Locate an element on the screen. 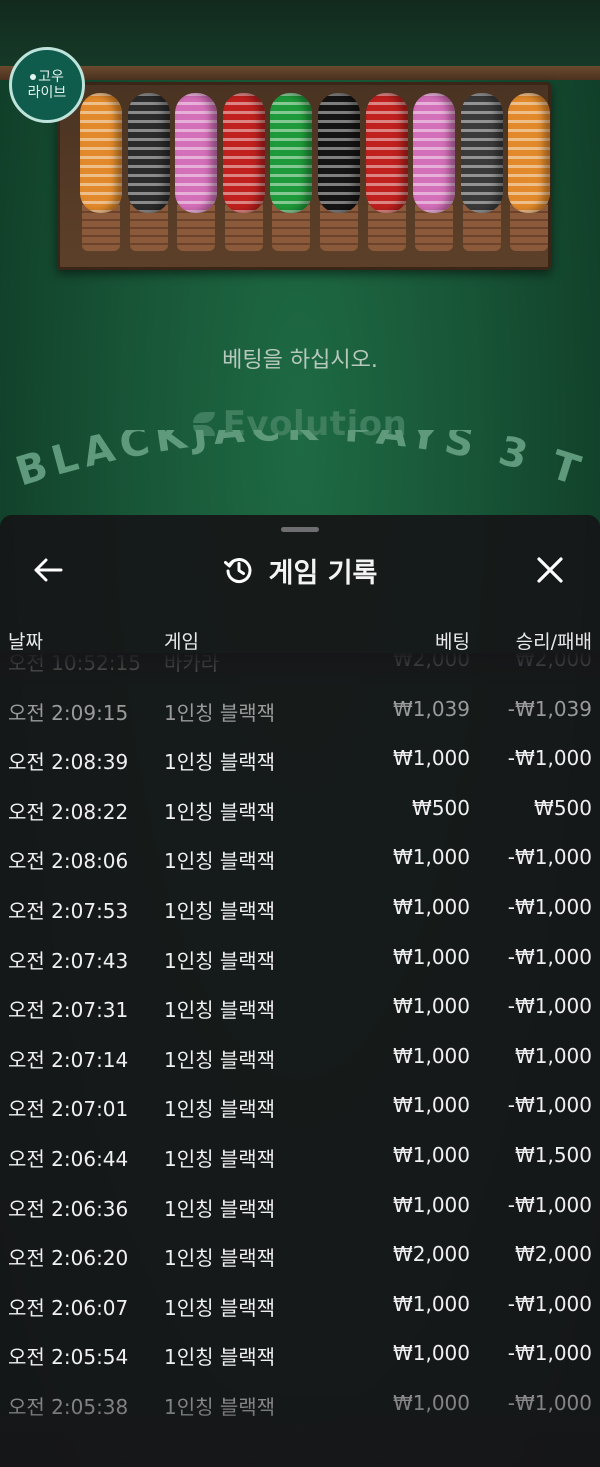 The image size is (600, 1467). history-row: 오전 2:08:39 1인칭 블랙잭 ₩1,000 -₩1,000 is located at coordinates (300, 758).